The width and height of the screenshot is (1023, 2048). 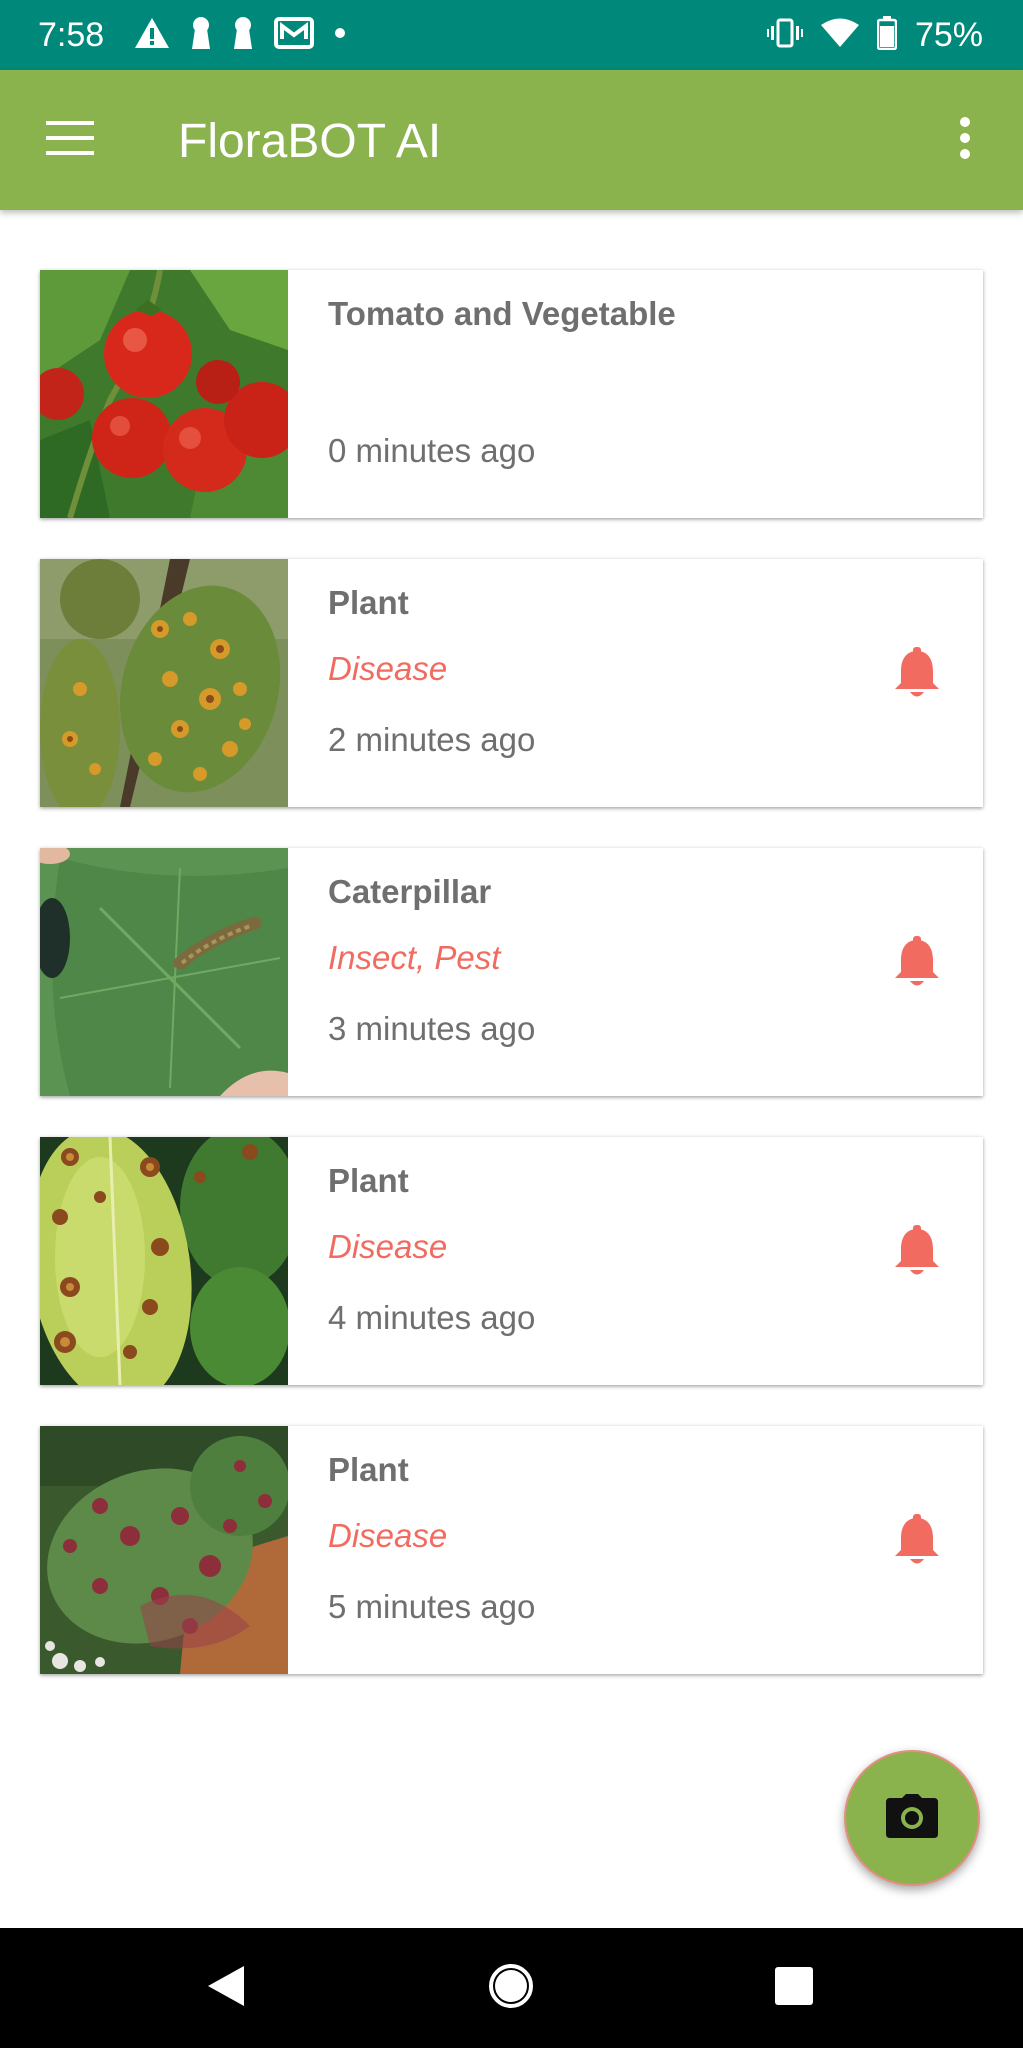 I want to click on leaf-rust-photo, so click(x=164, y=683).